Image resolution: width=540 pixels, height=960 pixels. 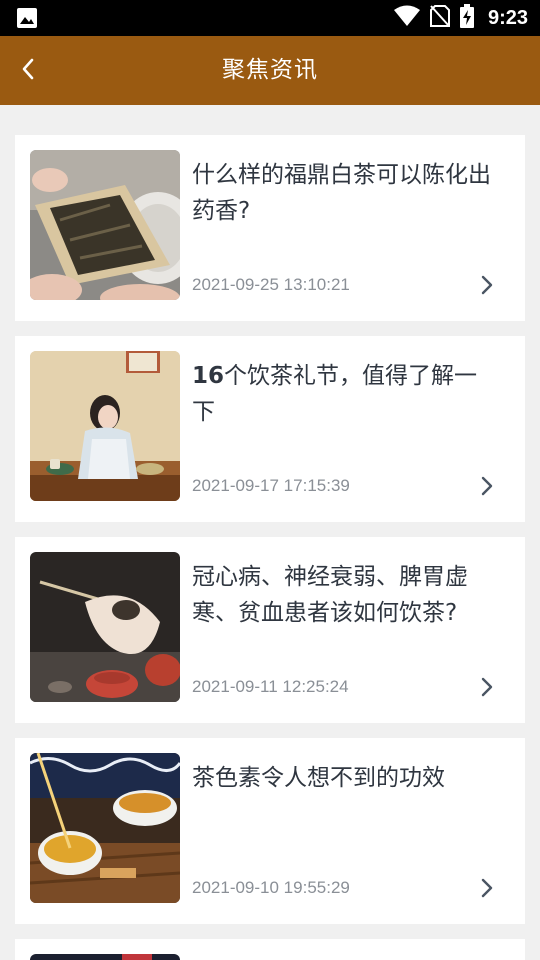 What do you see at coordinates (318, 778) in the screenshot?
I see `article-title: 茶色素令人想不到的功效` at bounding box center [318, 778].